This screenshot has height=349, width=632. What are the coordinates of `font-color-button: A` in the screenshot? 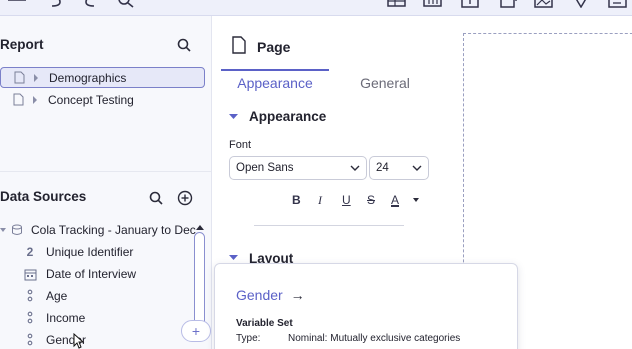 It's located at (395, 200).